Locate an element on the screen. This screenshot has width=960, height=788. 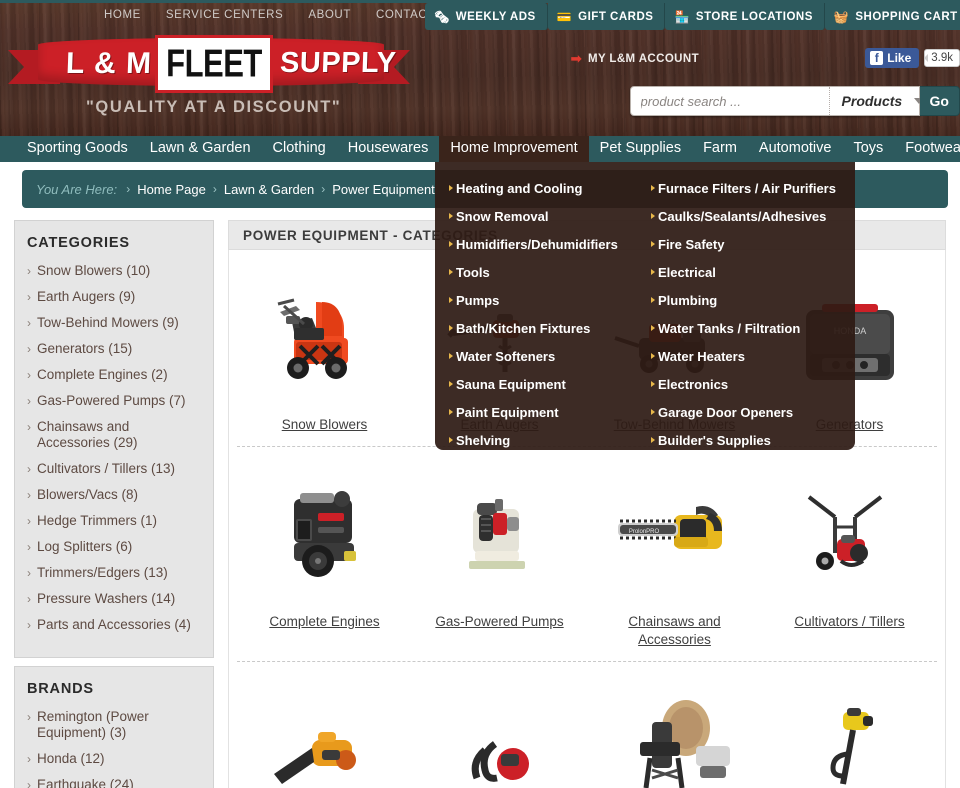
sidebar-item-generators: › Generators (15) is located at coordinates (113, 349).